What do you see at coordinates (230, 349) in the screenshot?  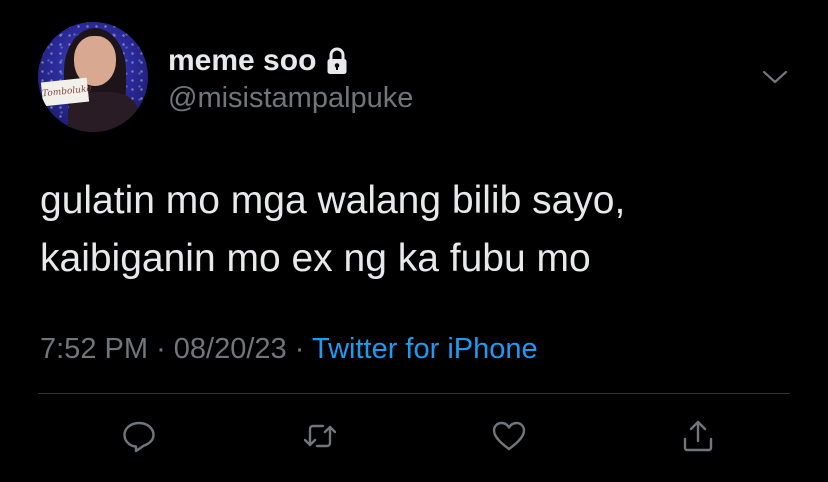 I see `tweet-date: 08/20/23` at bounding box center [230, 349].